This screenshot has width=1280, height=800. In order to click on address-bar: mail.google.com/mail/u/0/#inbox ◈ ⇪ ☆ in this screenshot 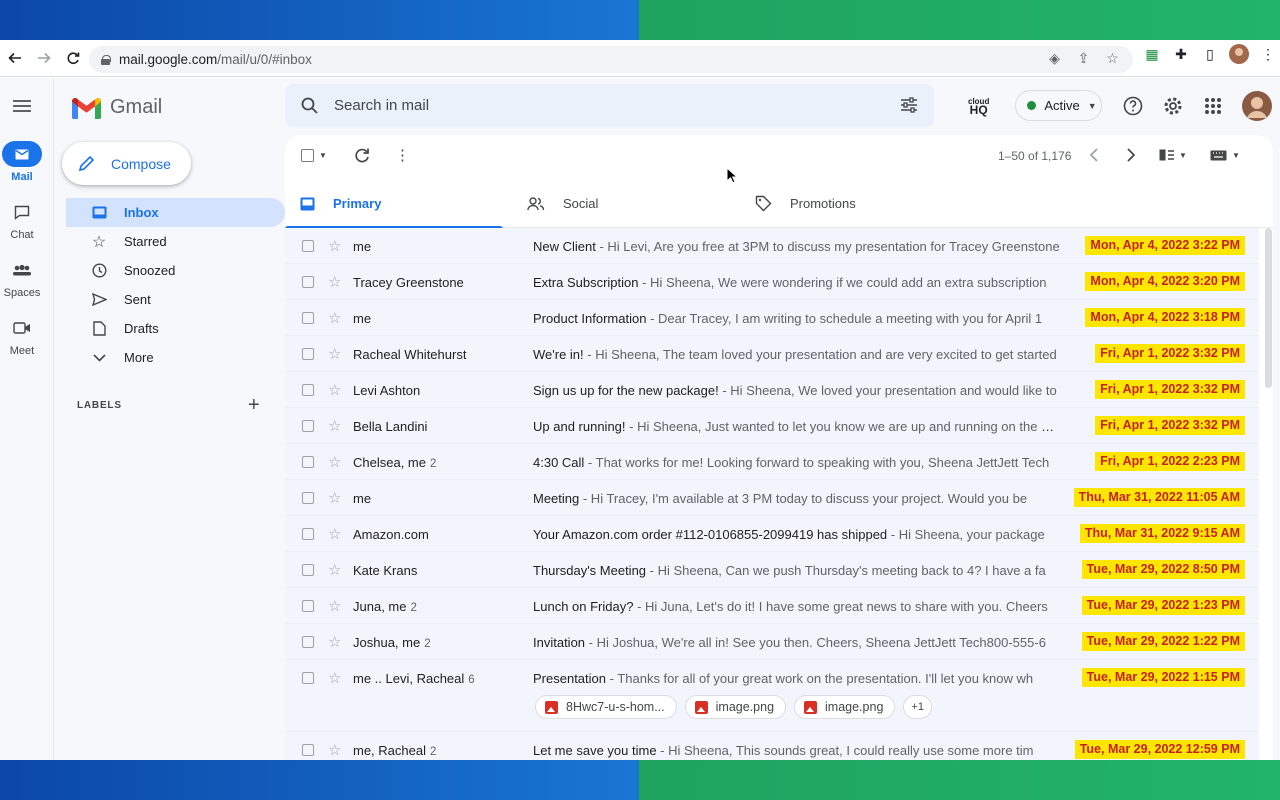, I will do `click(611, 59)`.